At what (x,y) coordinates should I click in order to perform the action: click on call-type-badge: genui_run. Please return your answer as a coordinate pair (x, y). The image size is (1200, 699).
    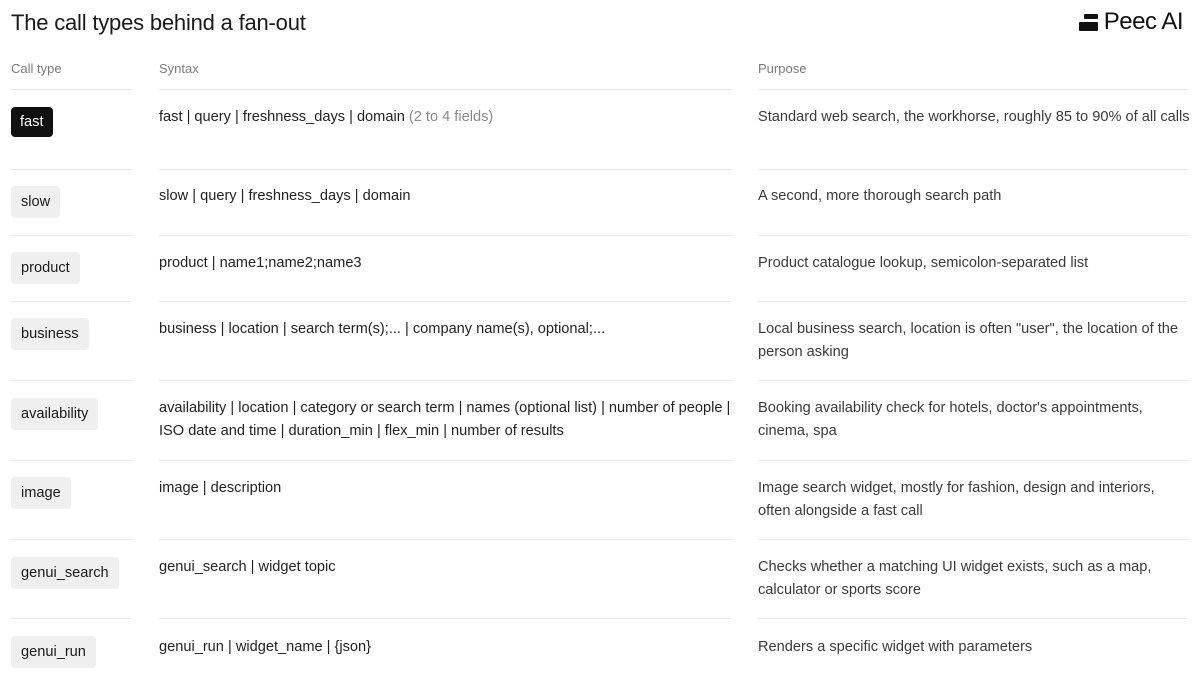
    Looking at the image, I should click on (53, 652).